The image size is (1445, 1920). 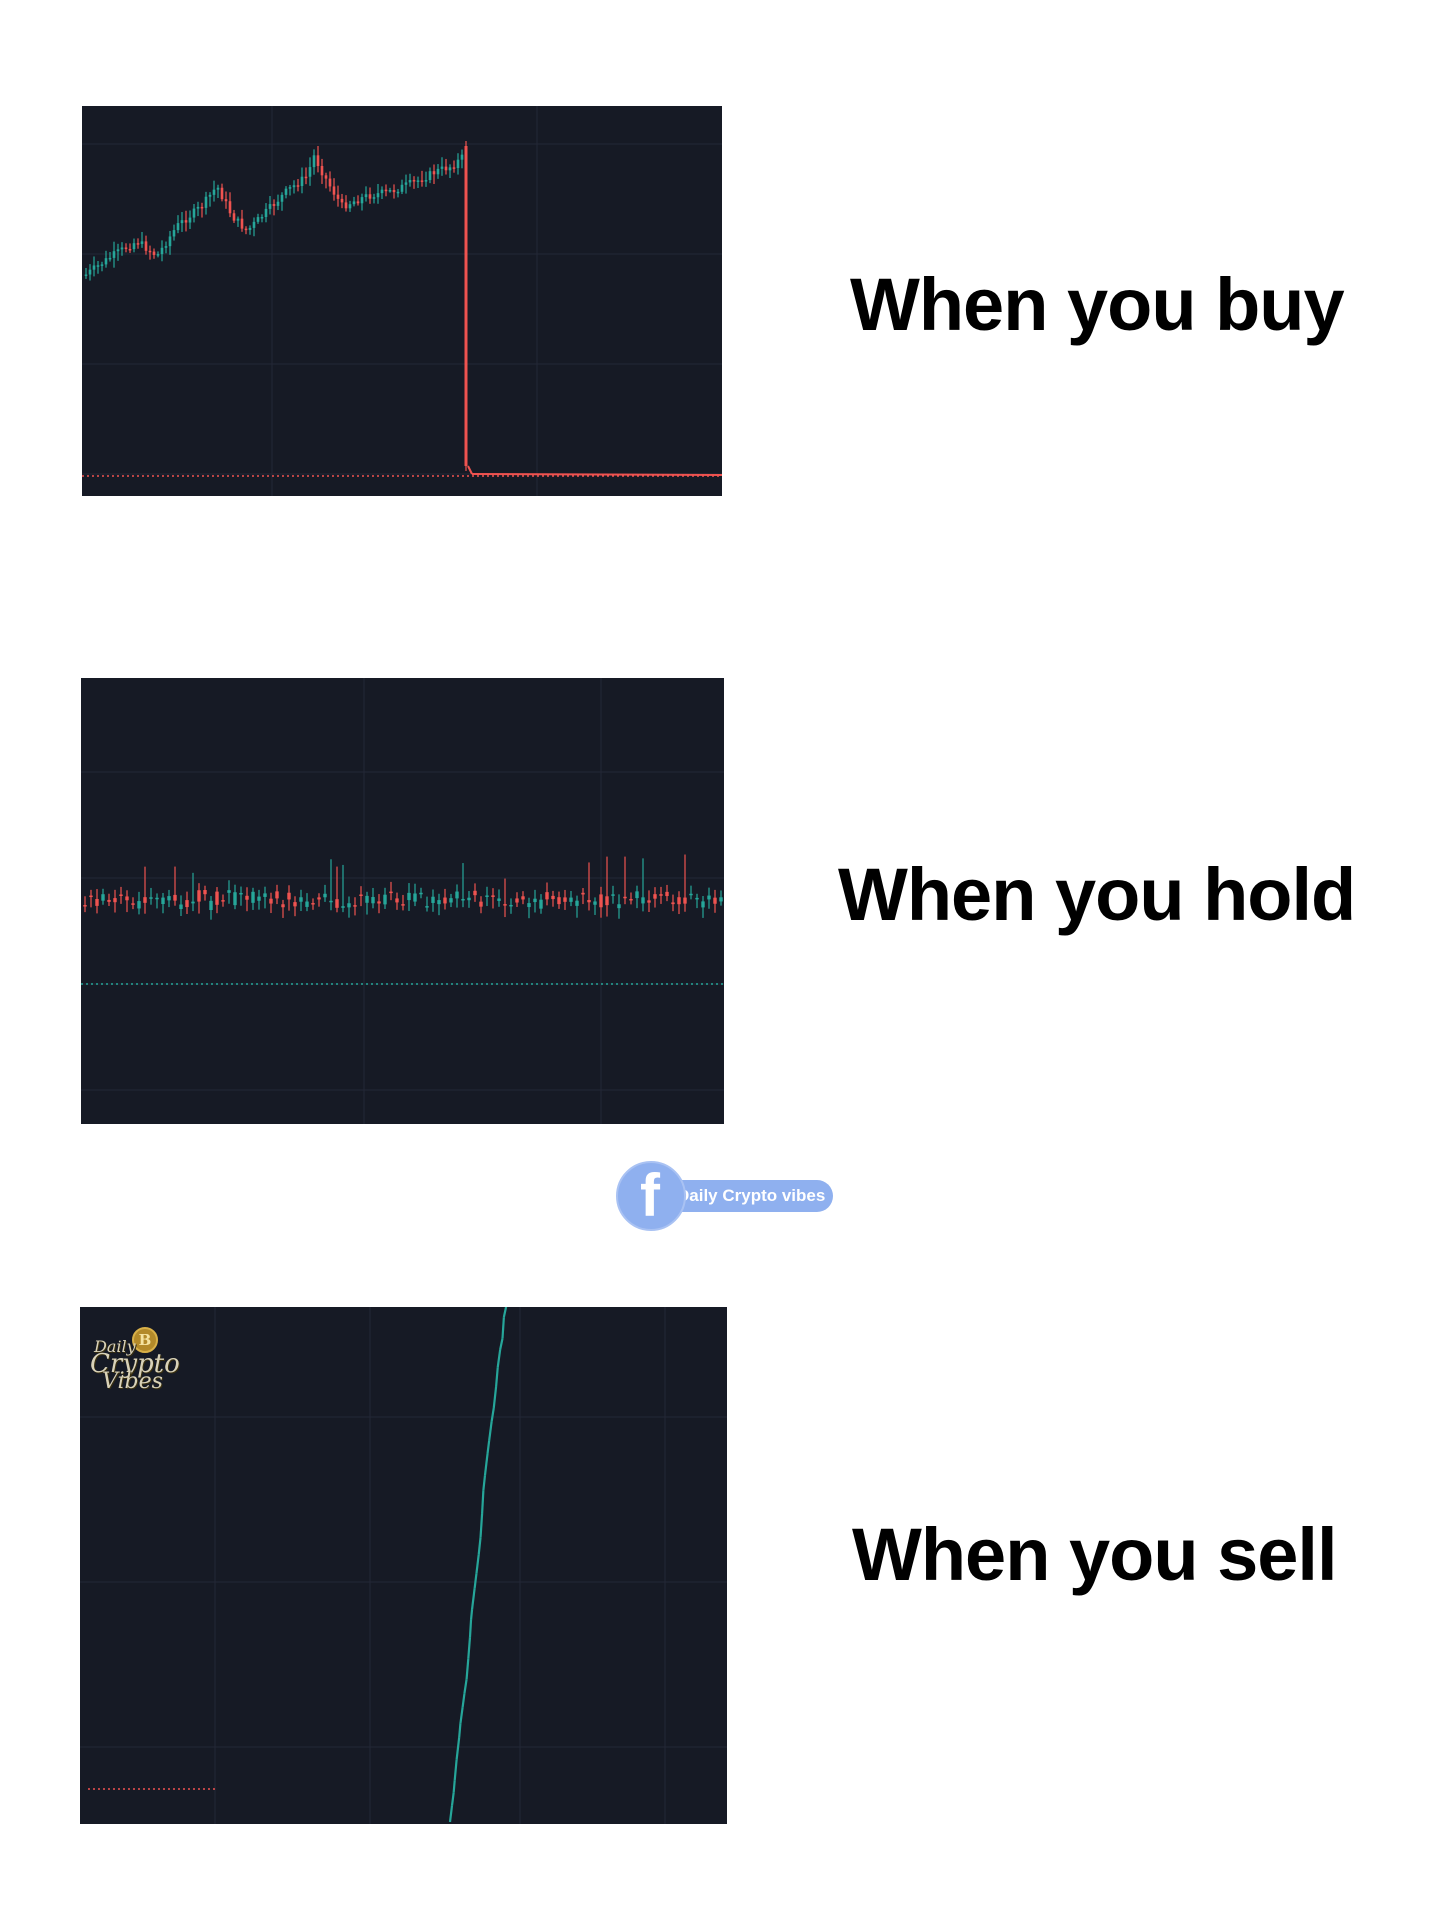 I want to click on buy-chart-panel, so click(x=402, y=301).